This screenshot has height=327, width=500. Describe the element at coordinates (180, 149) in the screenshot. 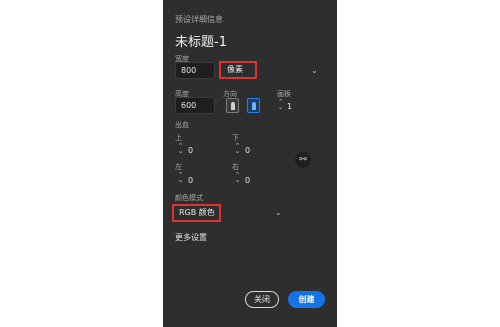

I see `bleed-top-stepper-icon: ⌃ ⌄` at that location.